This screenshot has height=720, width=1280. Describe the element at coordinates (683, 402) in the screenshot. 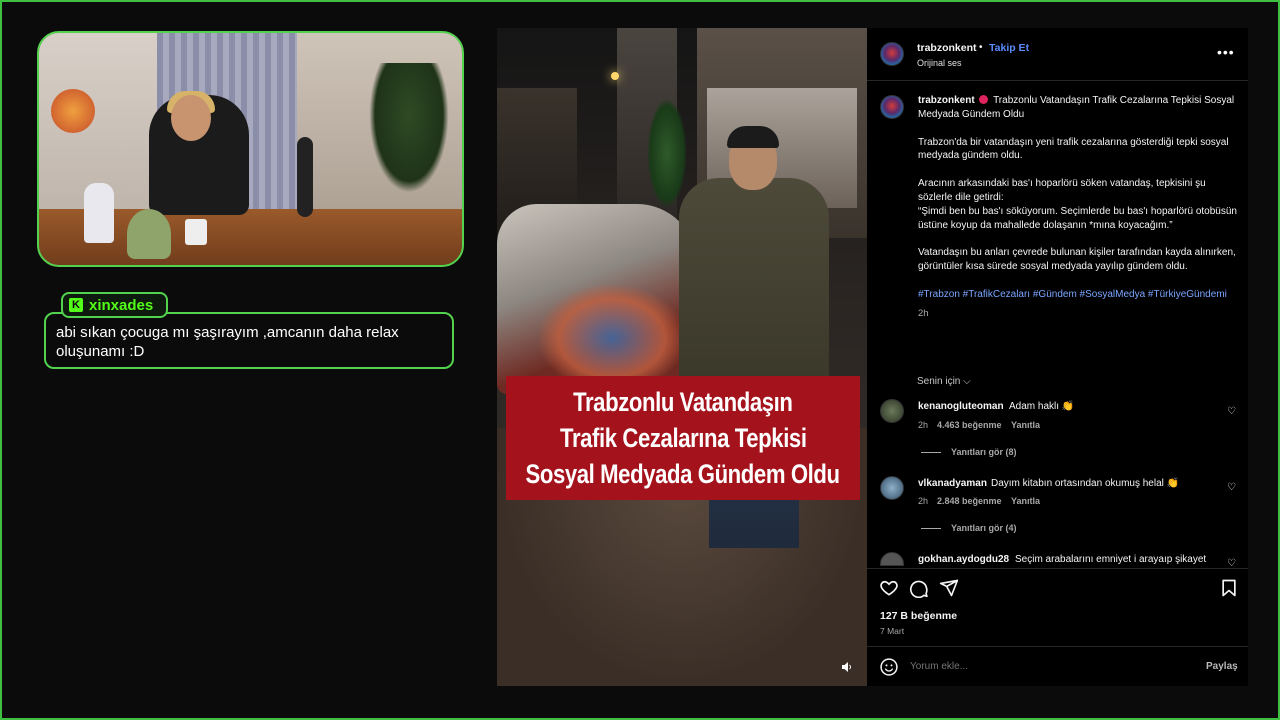

I see `banner-line: Trabzonlu Vatandaşın` at that location.